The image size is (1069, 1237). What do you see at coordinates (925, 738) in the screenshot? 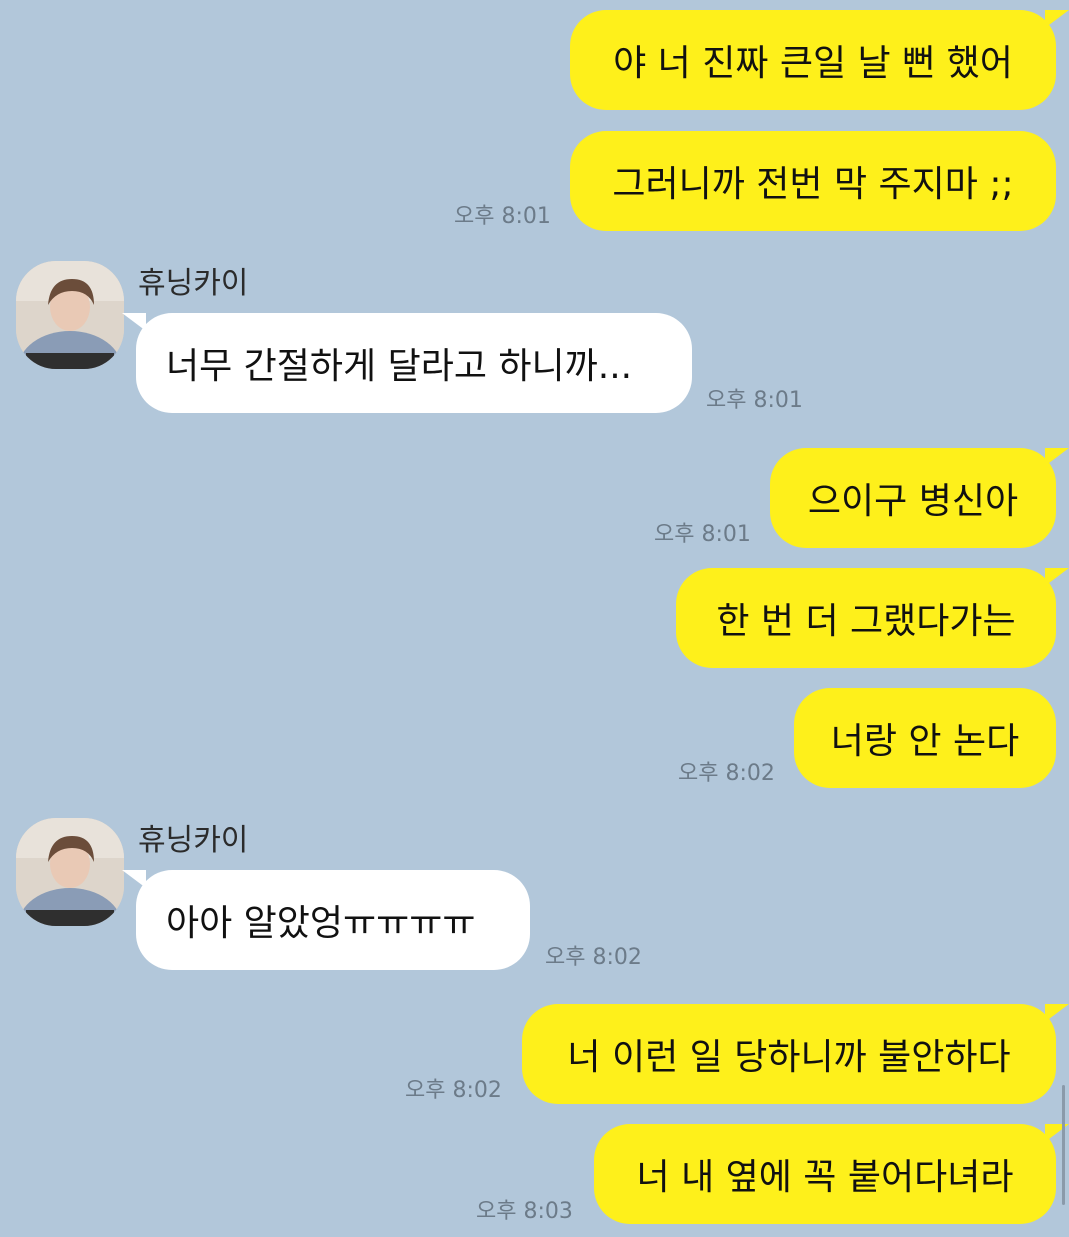
I see `my-message-bubble: 너랑 안 논다` at bounding box center [925, 738].